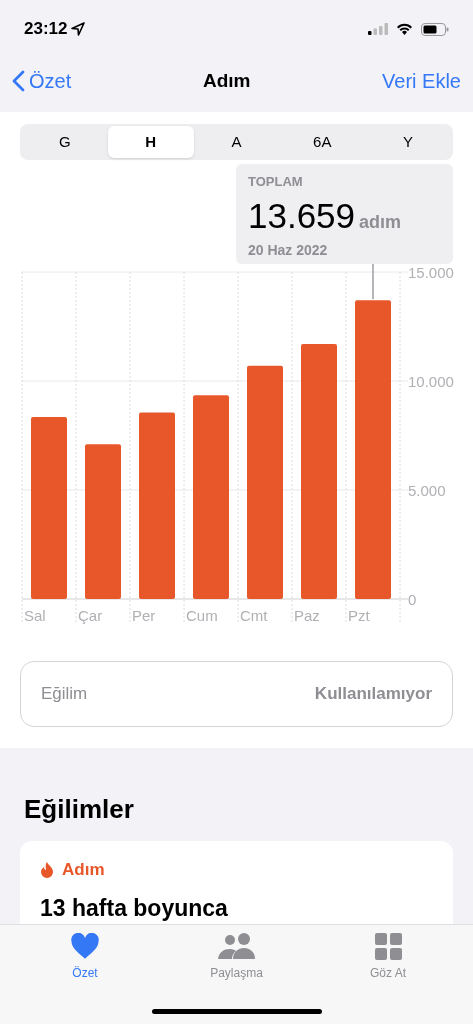  I want to click on axis-label: Cum, so click(202, 615).